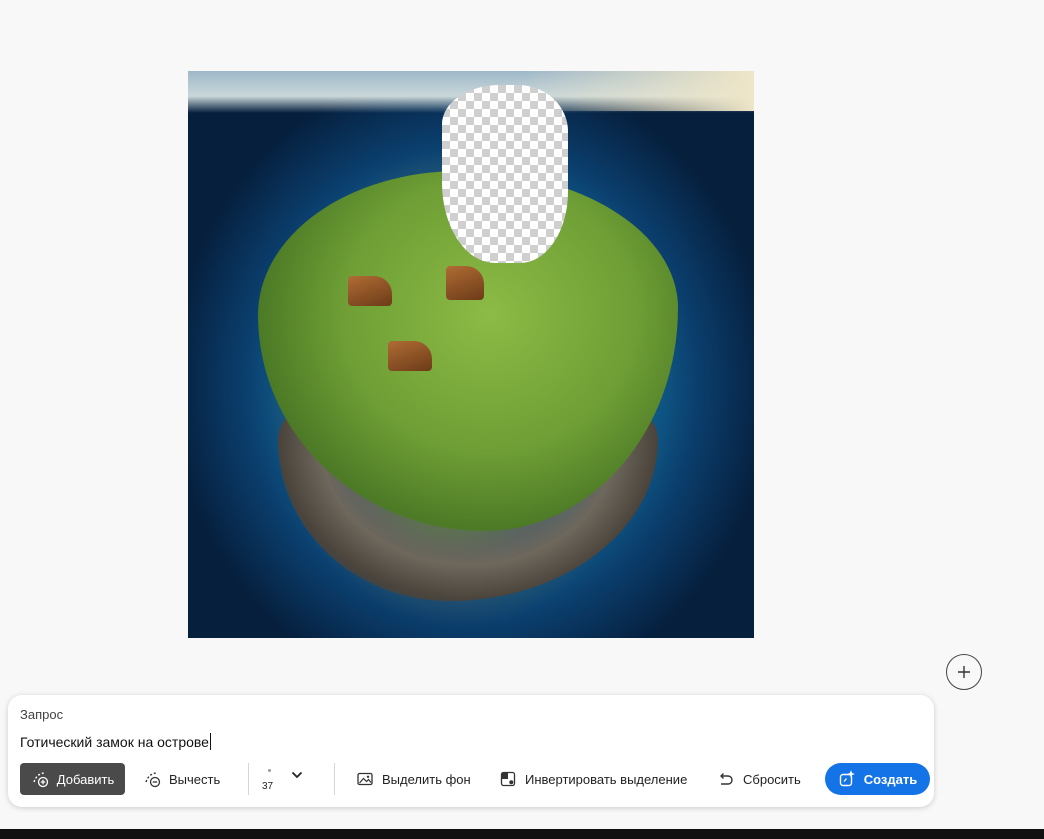 This screenshot has height=839, width=1044. Describe the element at coordinates (195, 779) in the screenshot. I see `subtract-selection-label: Вычесть` at that location.